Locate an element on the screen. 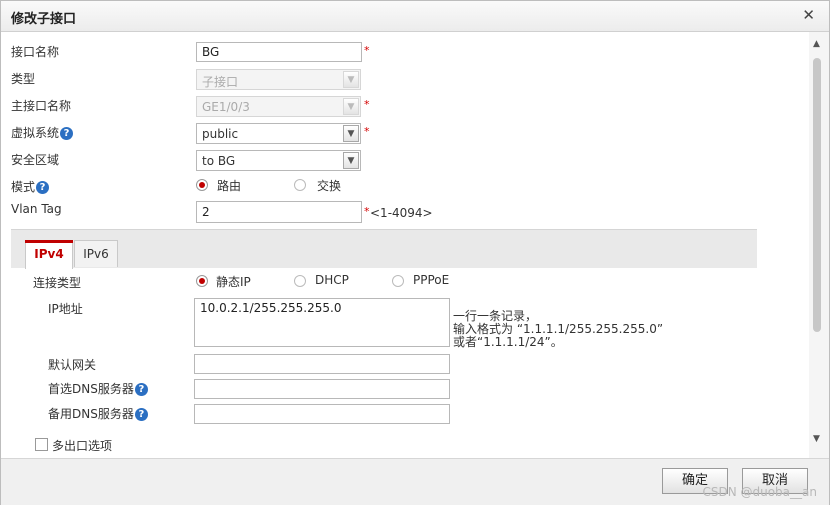 Image resolution: width=830 pixels, height=505 pixels. secondary-dns-label: 备用DNS服务器? is located at coordinates (98, 413).